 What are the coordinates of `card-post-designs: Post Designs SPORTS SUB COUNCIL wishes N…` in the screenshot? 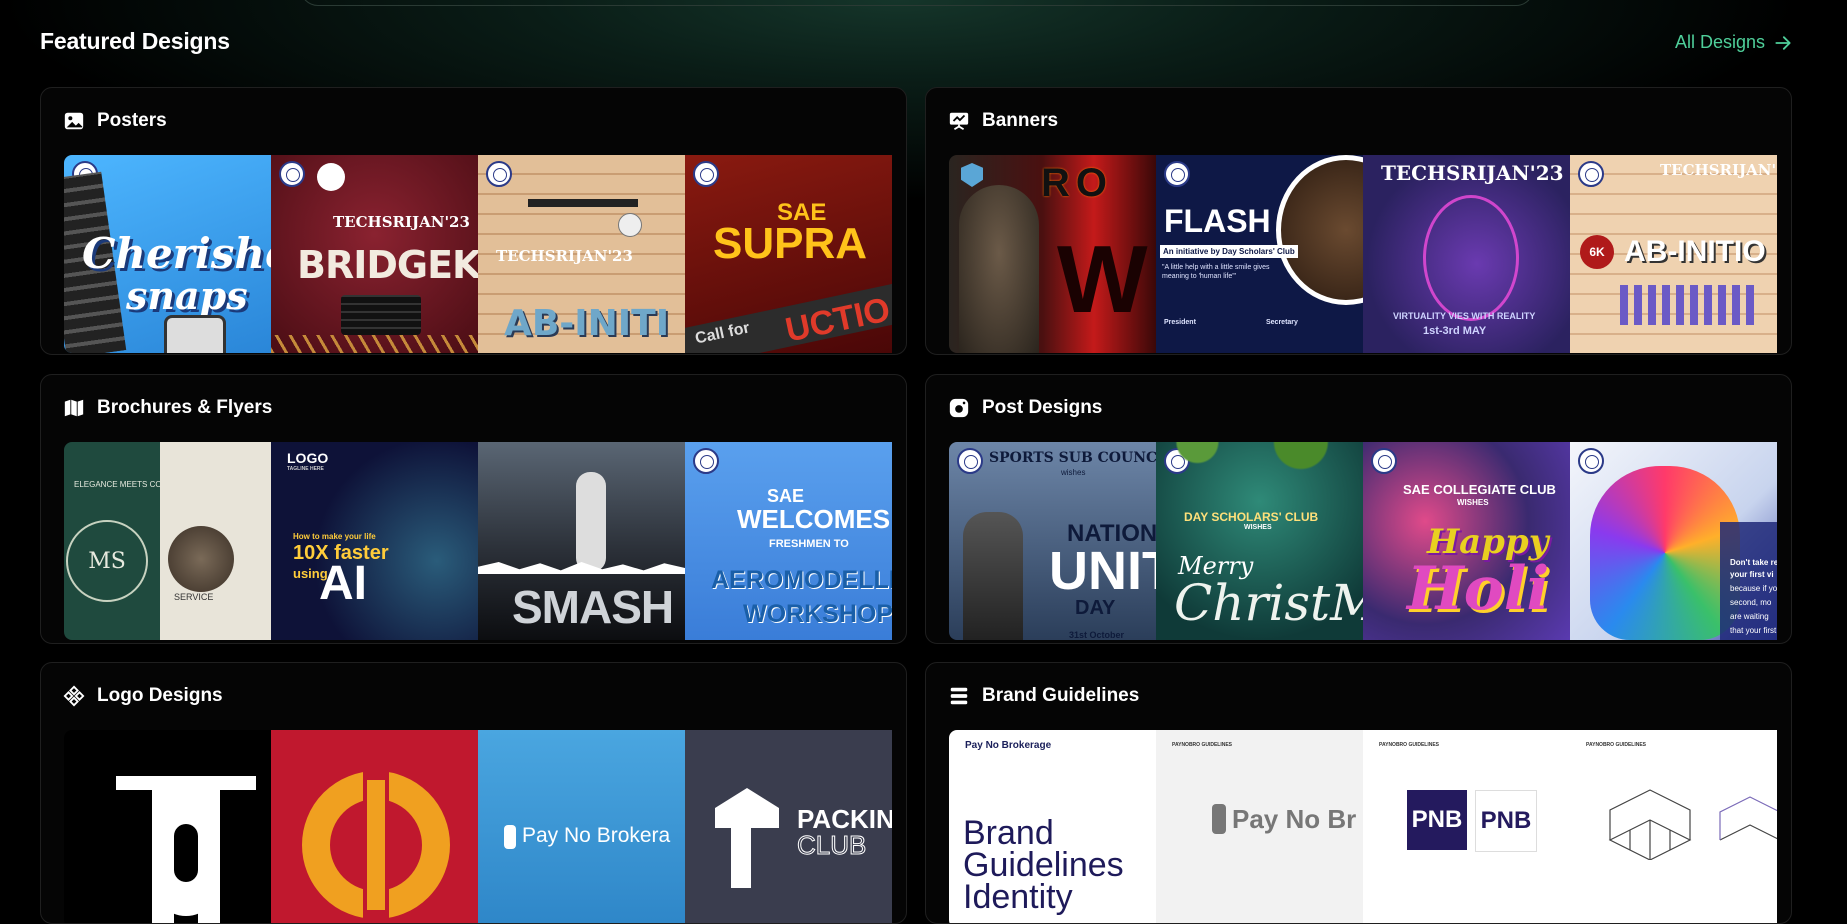 It's located at (1358, 509).